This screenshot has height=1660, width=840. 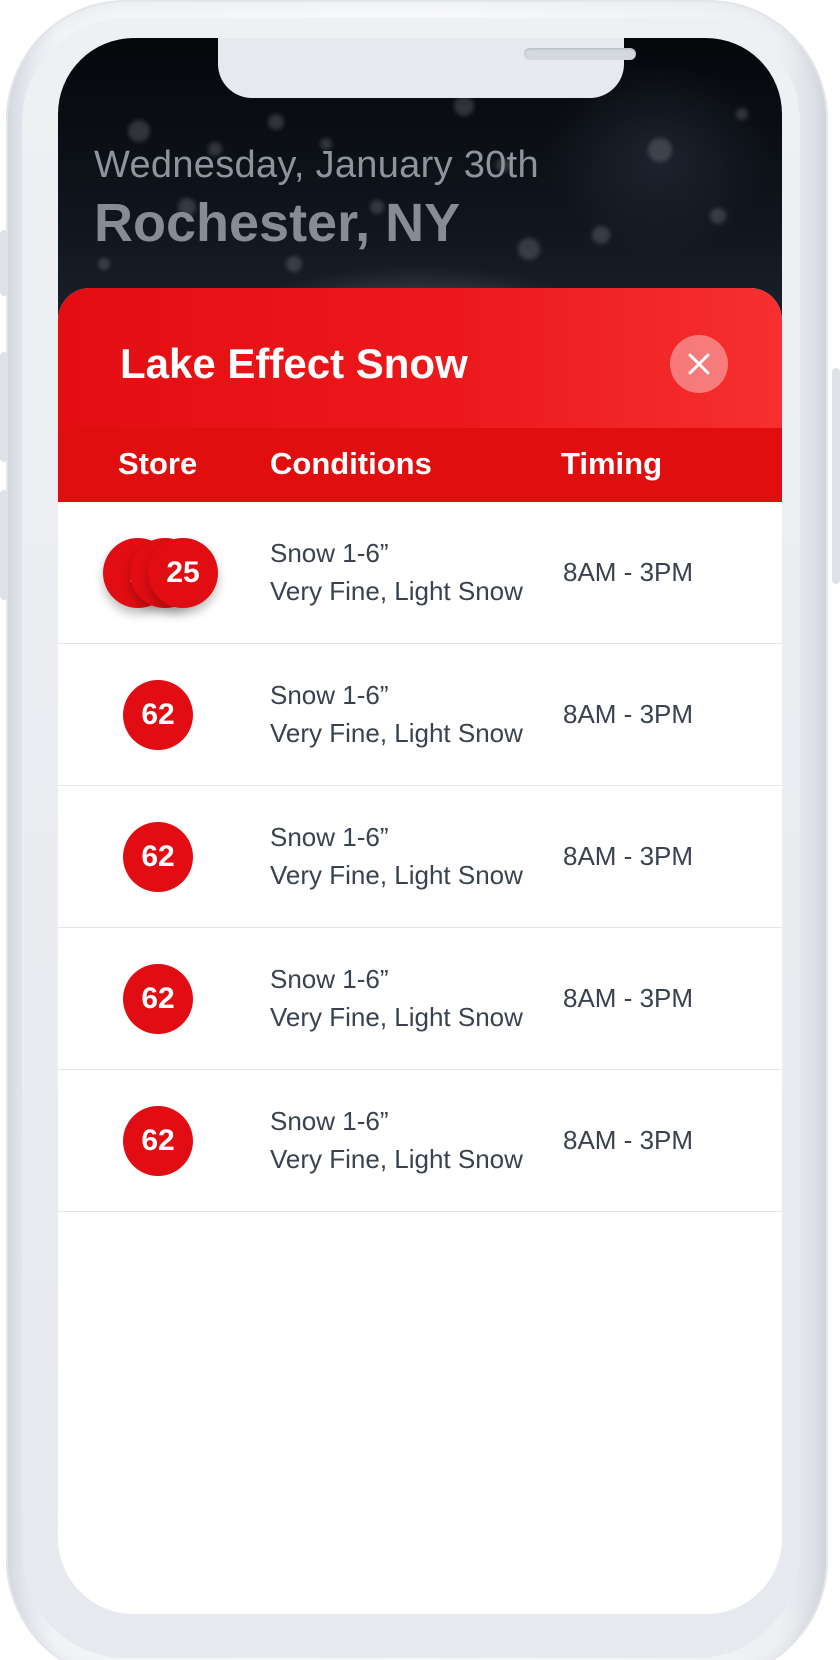 What do you see at coordinates (351, 463) in the screenshot?
I see `column-header-conditions: Conditions` at bounding box center [351, 463].